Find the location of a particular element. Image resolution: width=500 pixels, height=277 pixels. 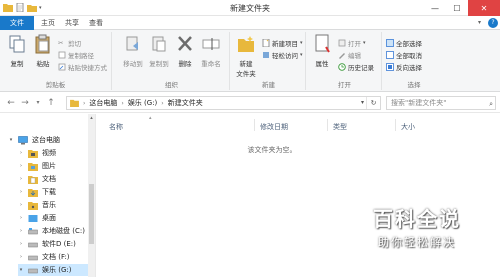

copy-button: 复制 is located at coordinates (17, 51).